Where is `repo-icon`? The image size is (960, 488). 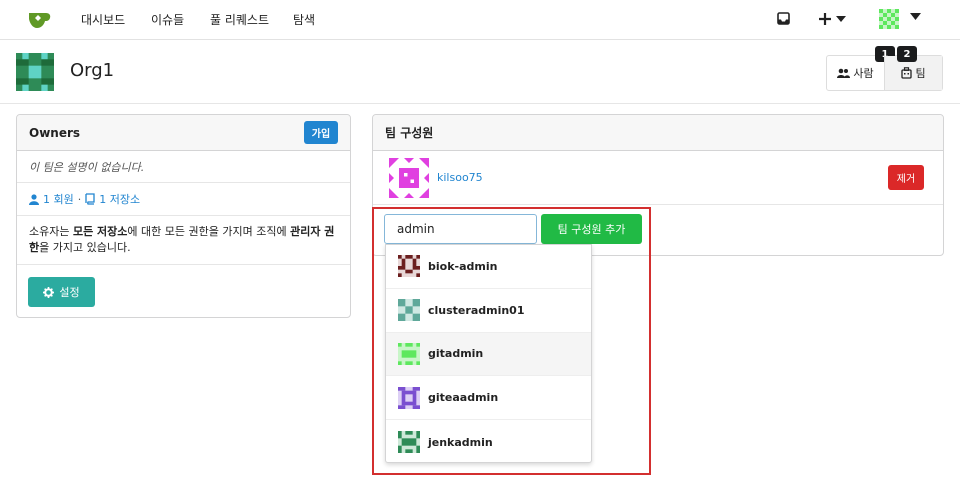 repo-icon is located at coordinates (90, 199).